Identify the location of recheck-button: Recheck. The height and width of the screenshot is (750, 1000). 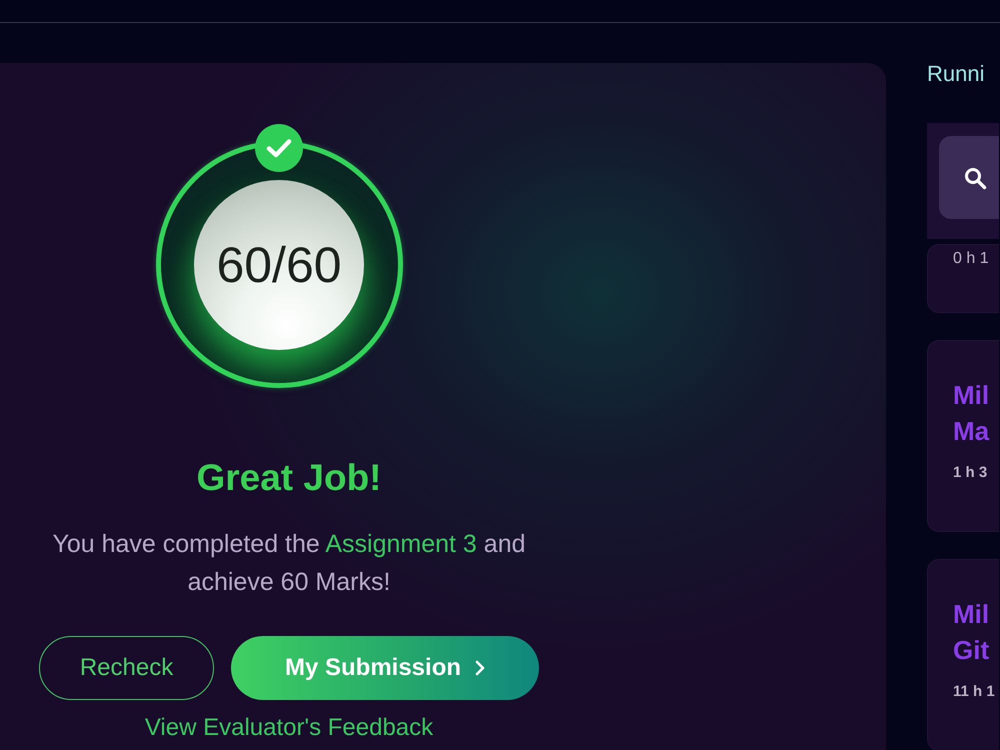
(126, 668).